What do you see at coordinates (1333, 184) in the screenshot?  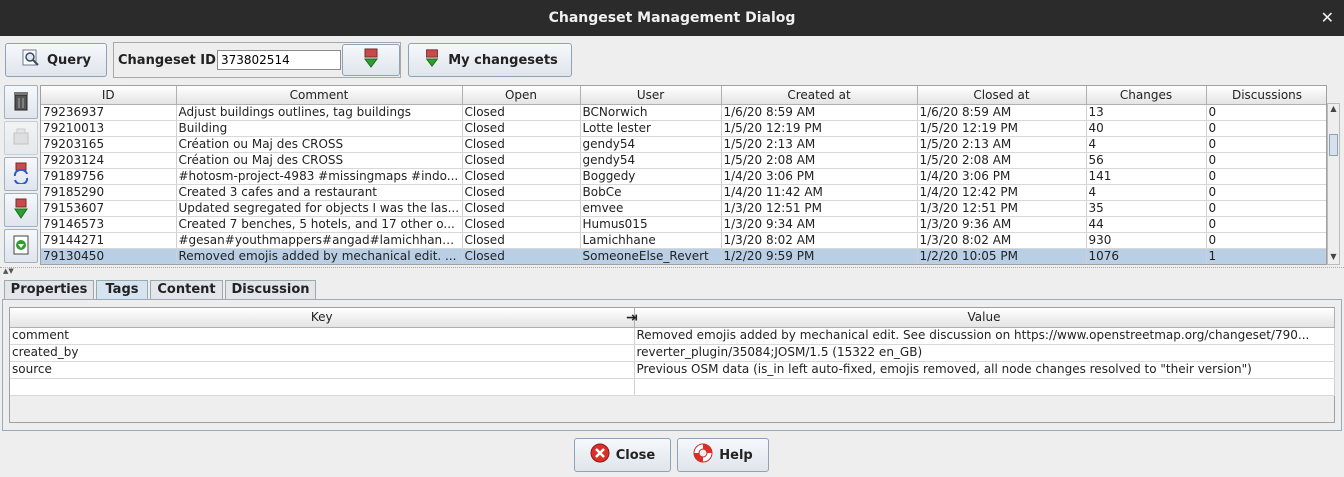 I see `changesets-scrollbar: ▲ ▼` at bounding box center [1333, 184].